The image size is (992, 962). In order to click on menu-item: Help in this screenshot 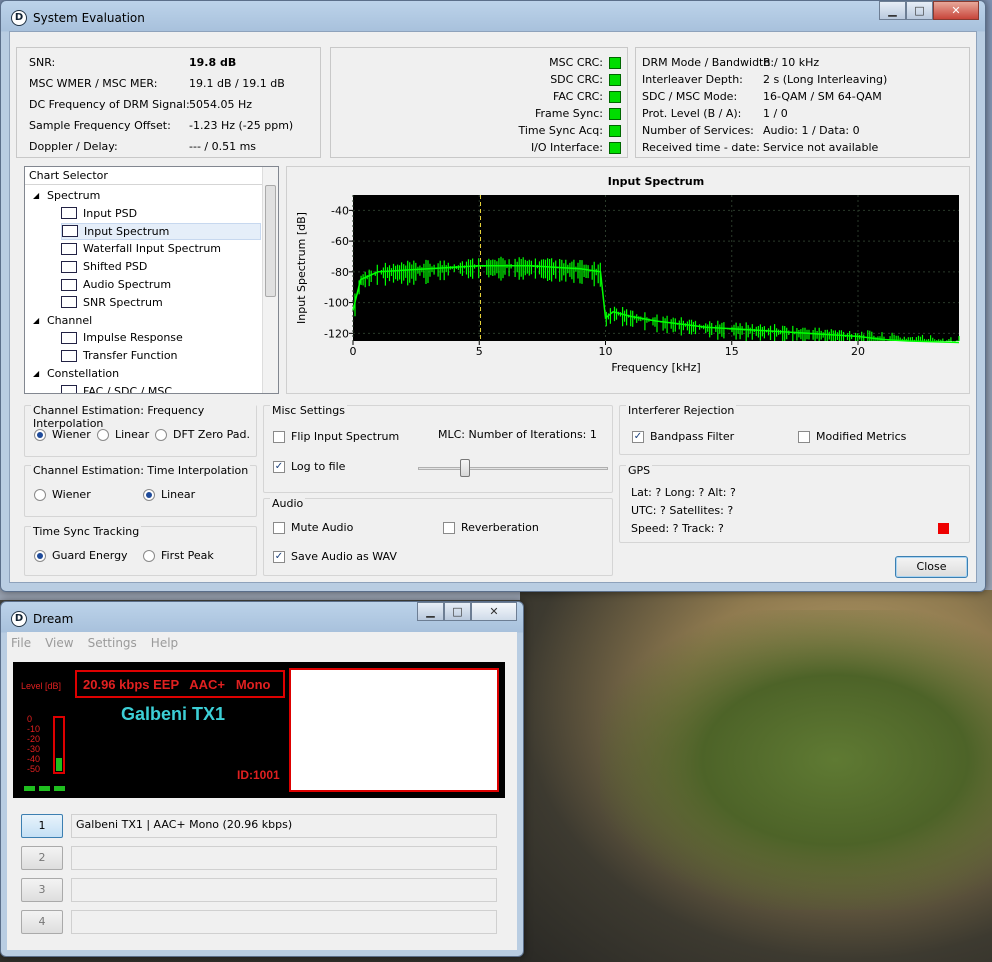, I will do `click(164, 643)`.